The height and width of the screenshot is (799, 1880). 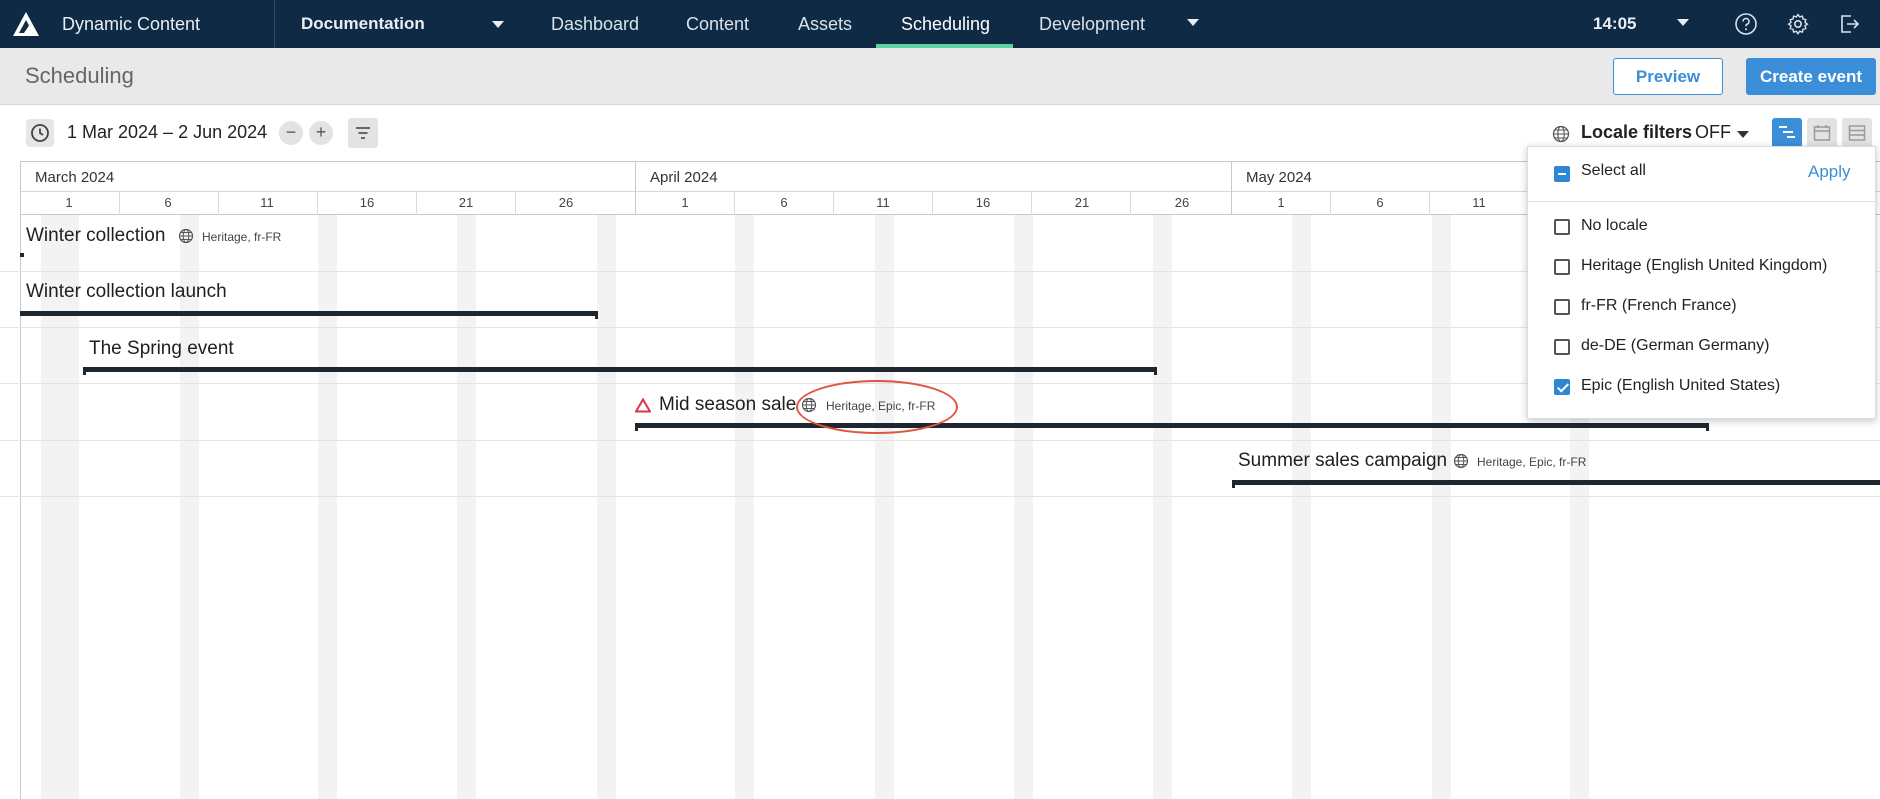 What do you see at coordinates (1182, 202) in the screenshot?
I see `day-label: 26` at bounding box center [1182, 202].